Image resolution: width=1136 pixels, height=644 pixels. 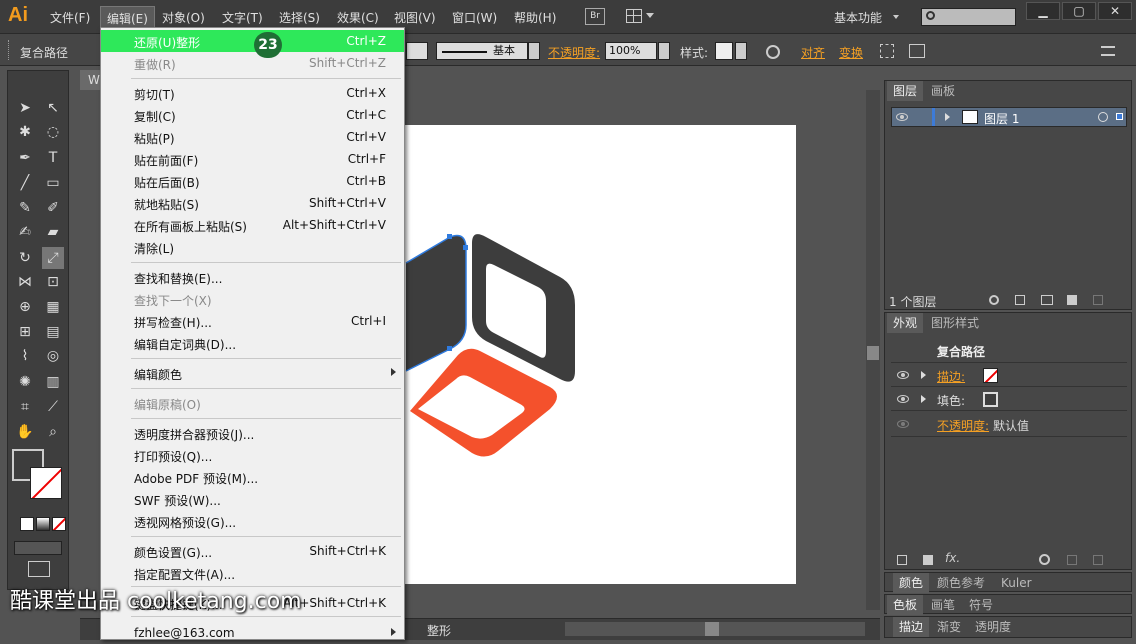 I want to click on menu-item-paste-back: 贴在后面(B) Ctrl+B, so click(x=252, y=181).